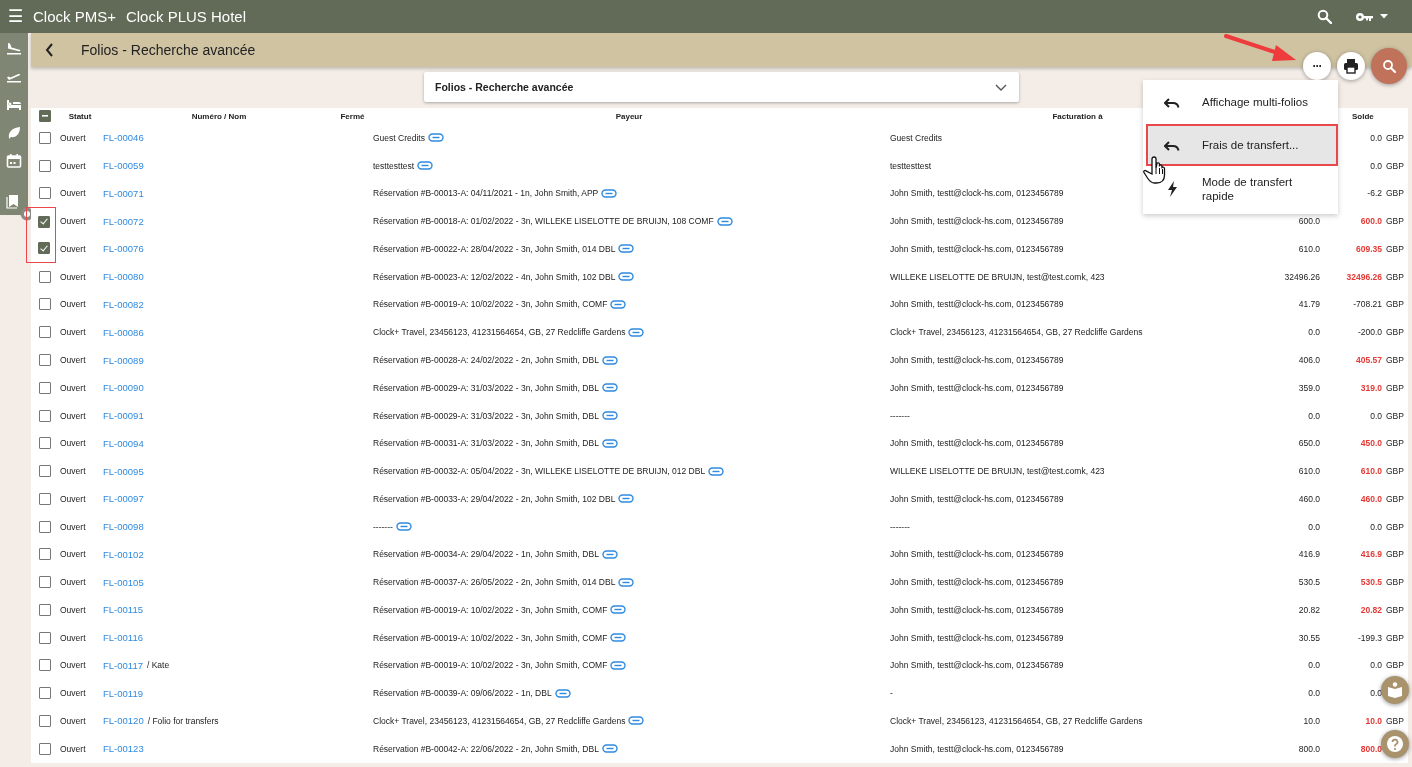 This screenshot has width=1412, height=767. What do you see at coordinates (123, 193) in the screenshot?
I see `folio-link: FL-00071` at bounding box center [123, 193].